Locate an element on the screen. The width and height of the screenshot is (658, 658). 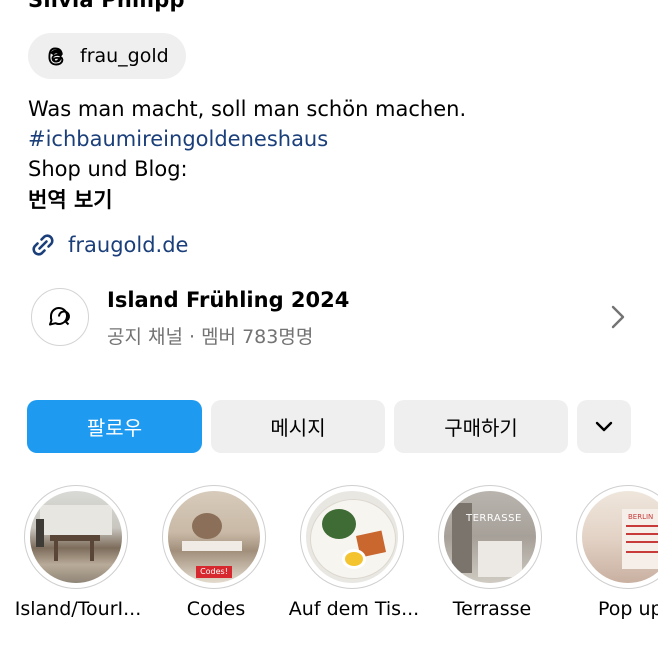
story-highlight: Codes! Codes is located at coordinates (216, 552).